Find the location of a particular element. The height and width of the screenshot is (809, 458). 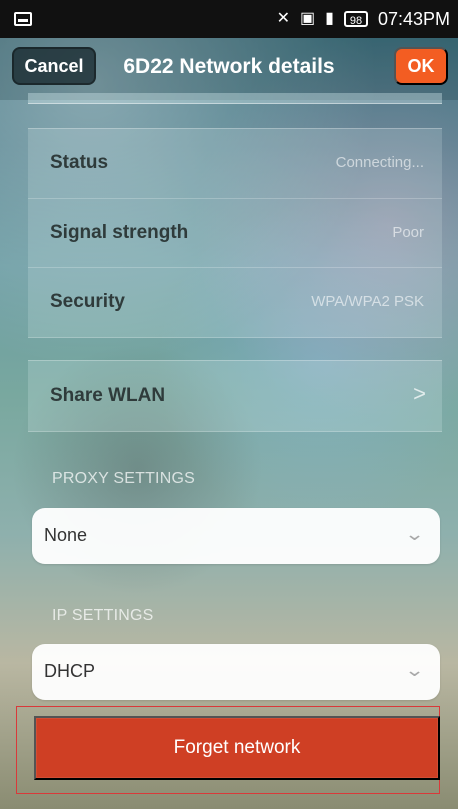

chevron-right-icon: > is located at coordinates (419, 393).